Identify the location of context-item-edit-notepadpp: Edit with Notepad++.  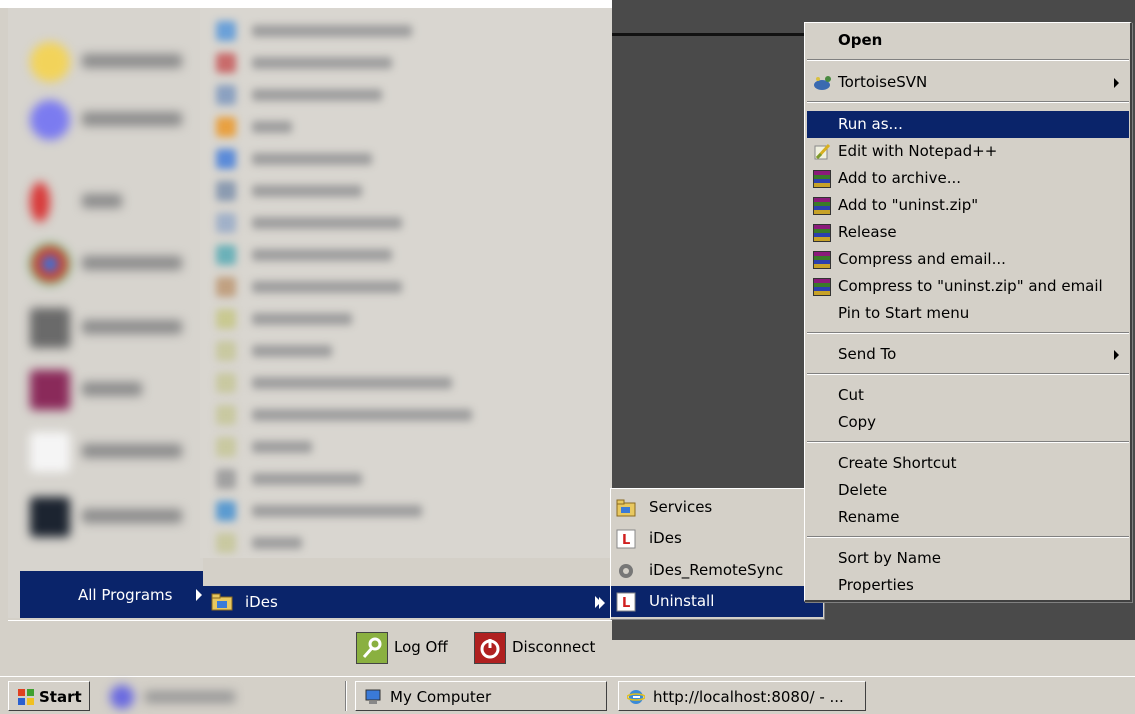
(968, 151).